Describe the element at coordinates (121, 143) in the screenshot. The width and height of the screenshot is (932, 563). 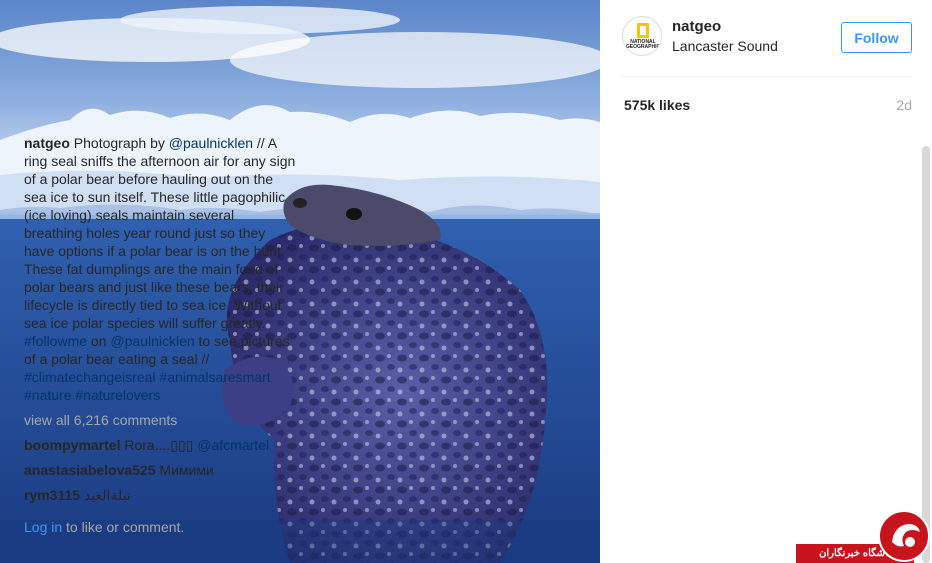
I see `caption-text: Photograph by` at that location.